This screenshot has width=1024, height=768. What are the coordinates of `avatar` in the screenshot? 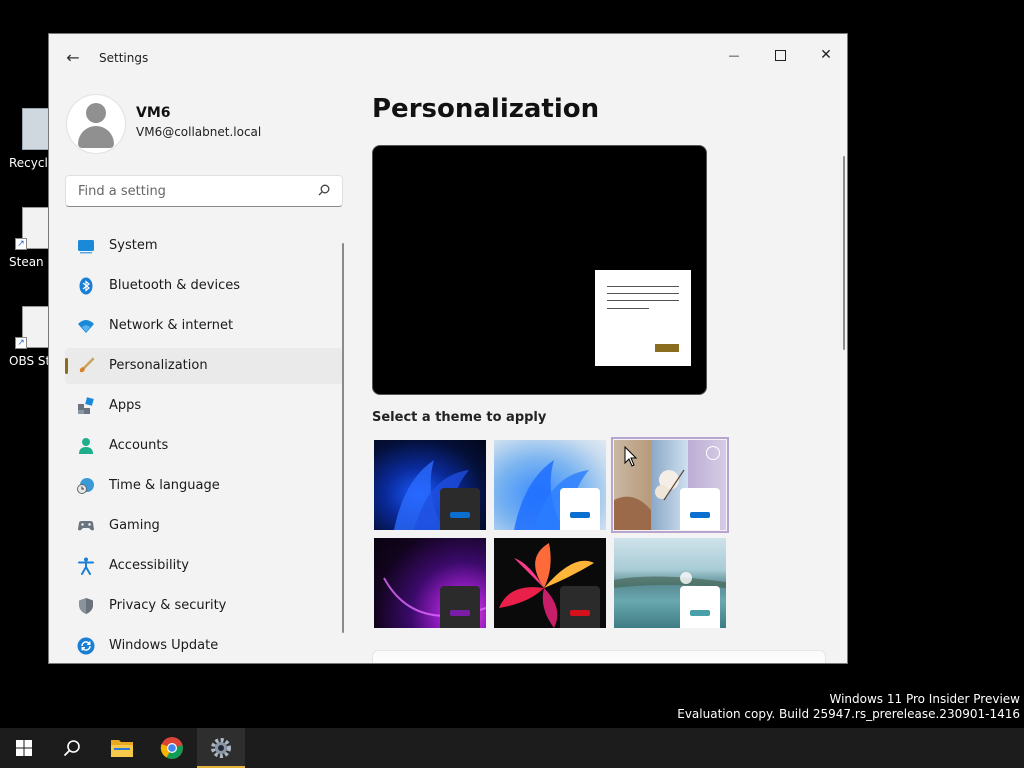 It's located at (96, 124).